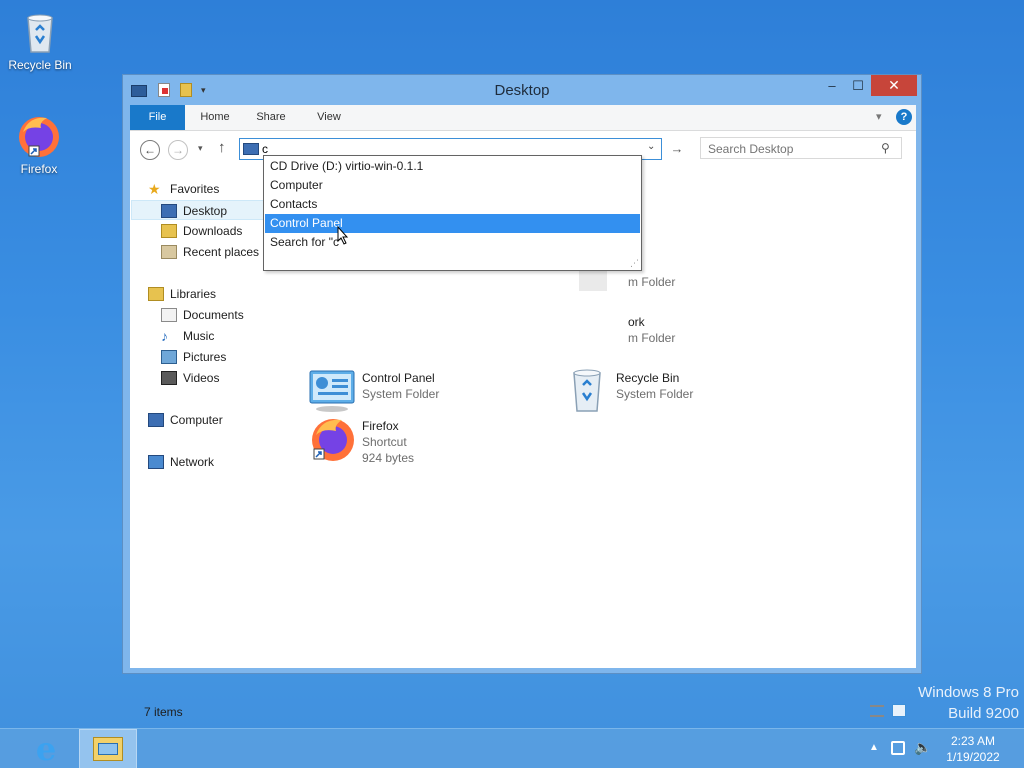  I want to click on mouse-cursor-icon, so click(343, 236).